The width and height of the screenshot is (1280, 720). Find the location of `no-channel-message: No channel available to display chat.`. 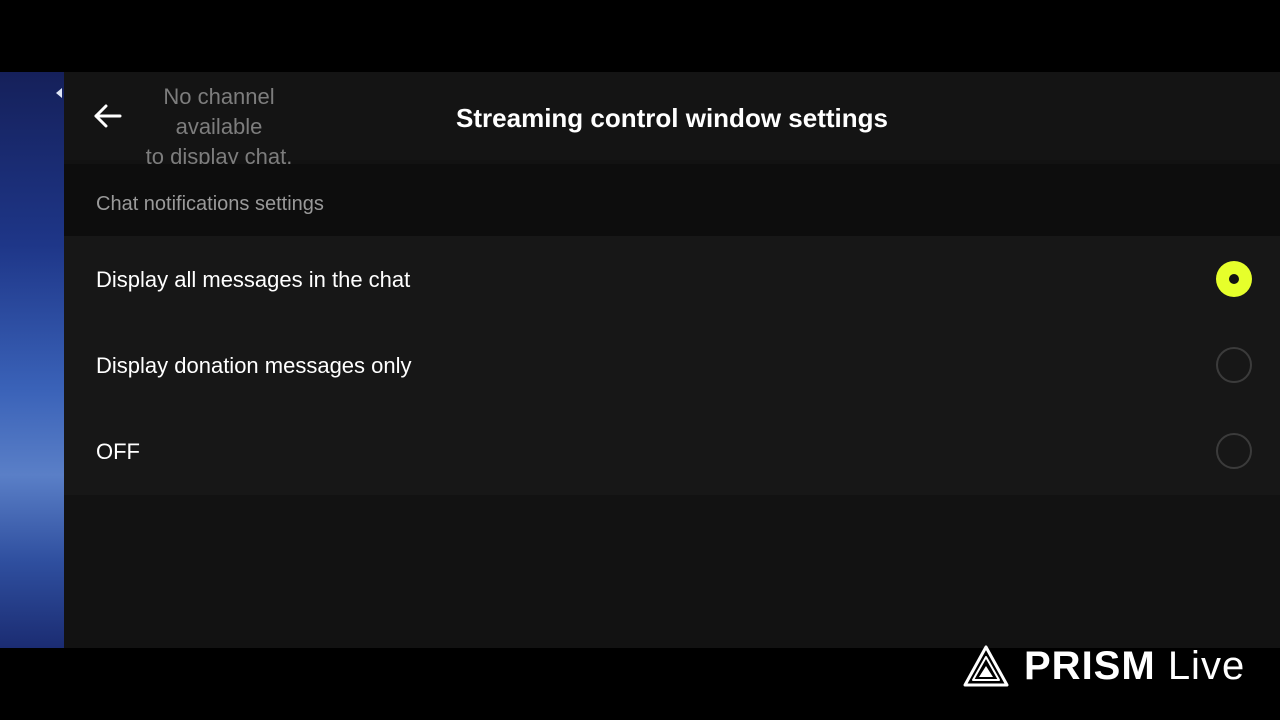

no-channel-message: No channel available to display chat. is located at coordinates (219, 126).